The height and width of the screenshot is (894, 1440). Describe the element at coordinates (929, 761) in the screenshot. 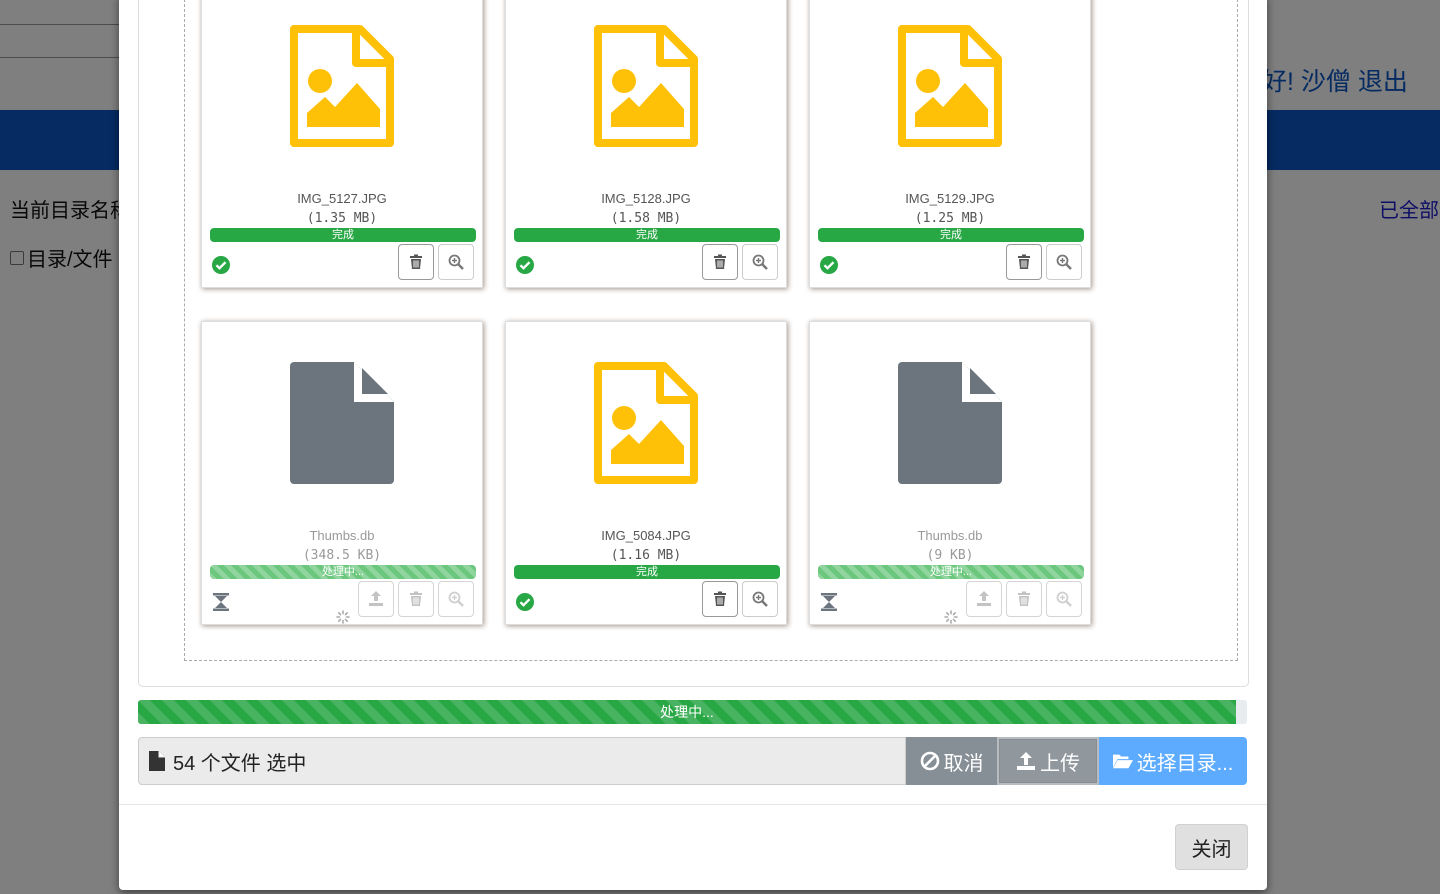

I see `ban-icon` at that location.